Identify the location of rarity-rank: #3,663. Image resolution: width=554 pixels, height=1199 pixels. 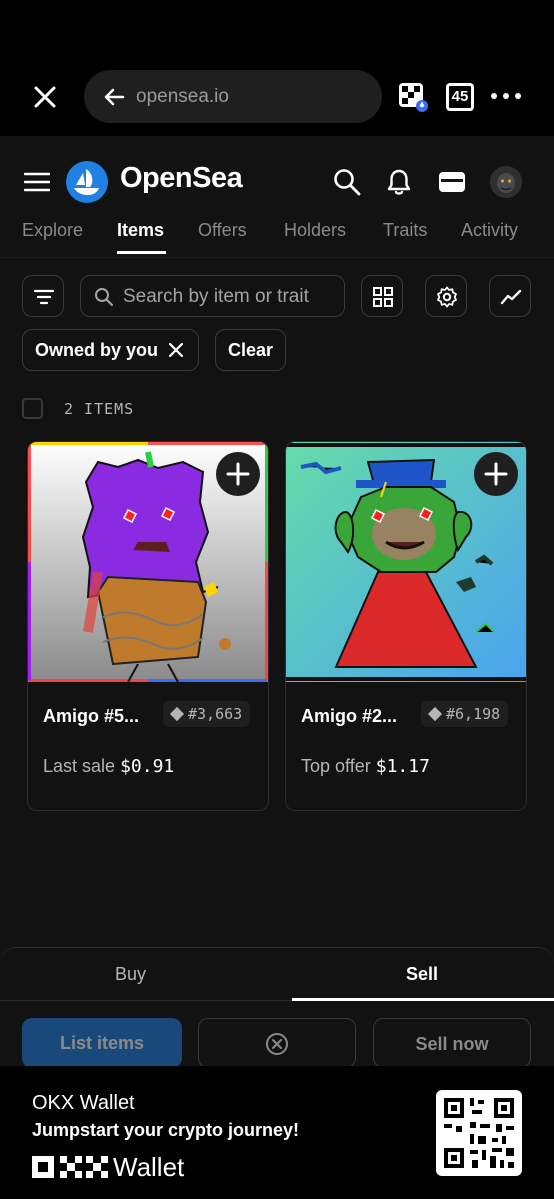
(207, 714).